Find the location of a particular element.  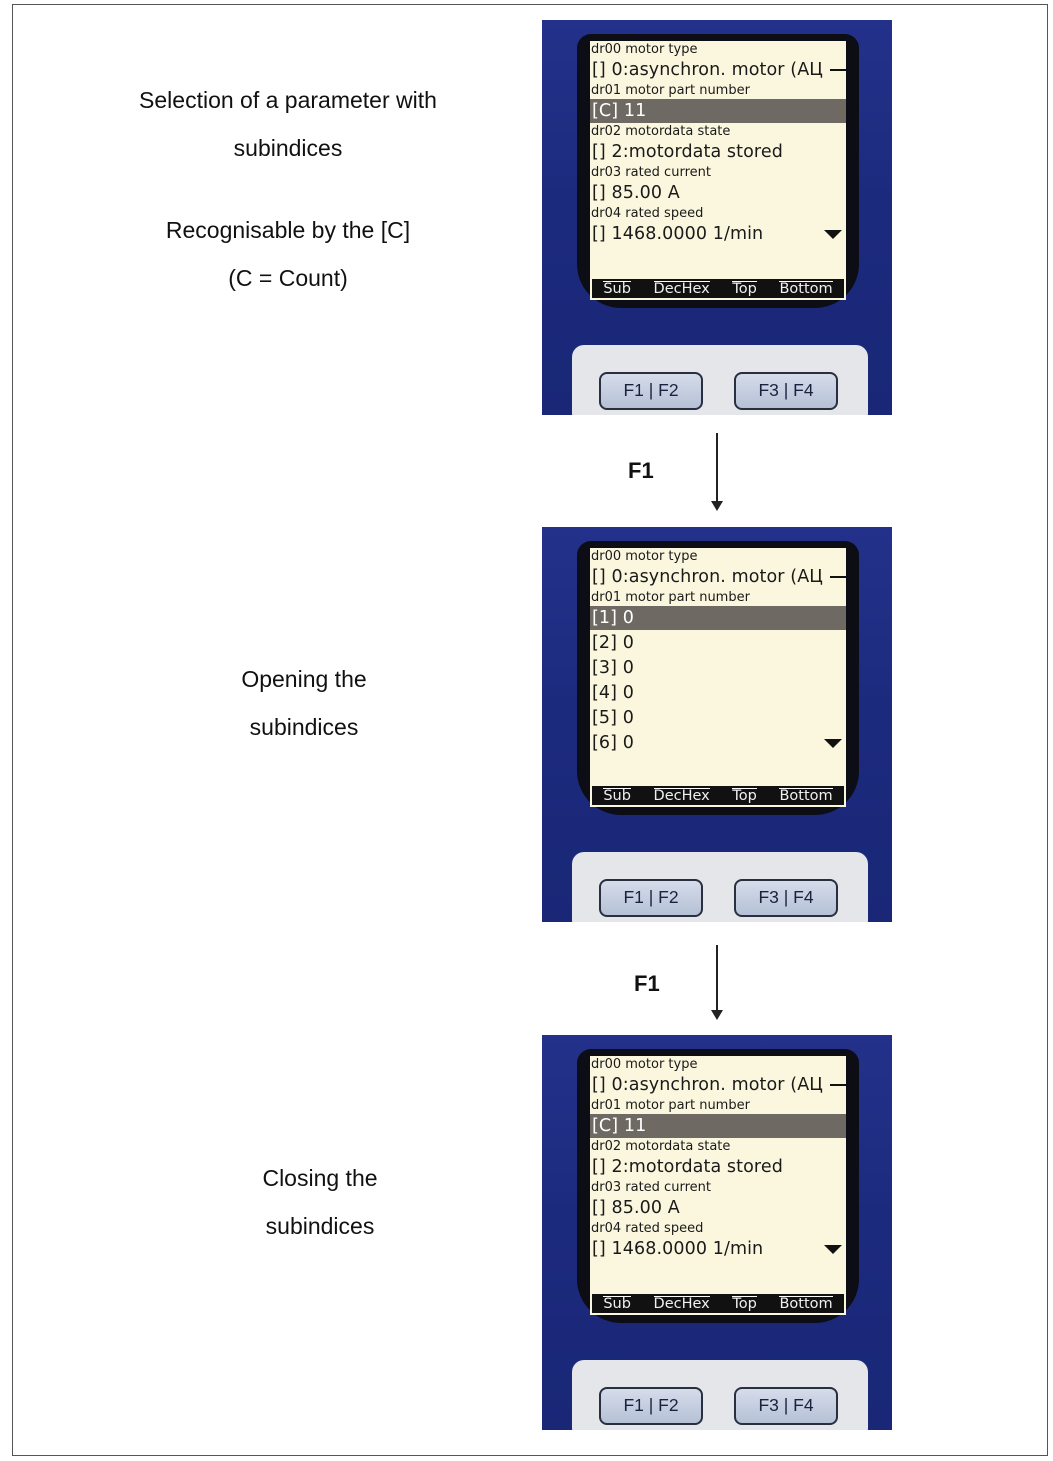

parameter-value-row: [3] 0 is located at coordinates (718, 668).